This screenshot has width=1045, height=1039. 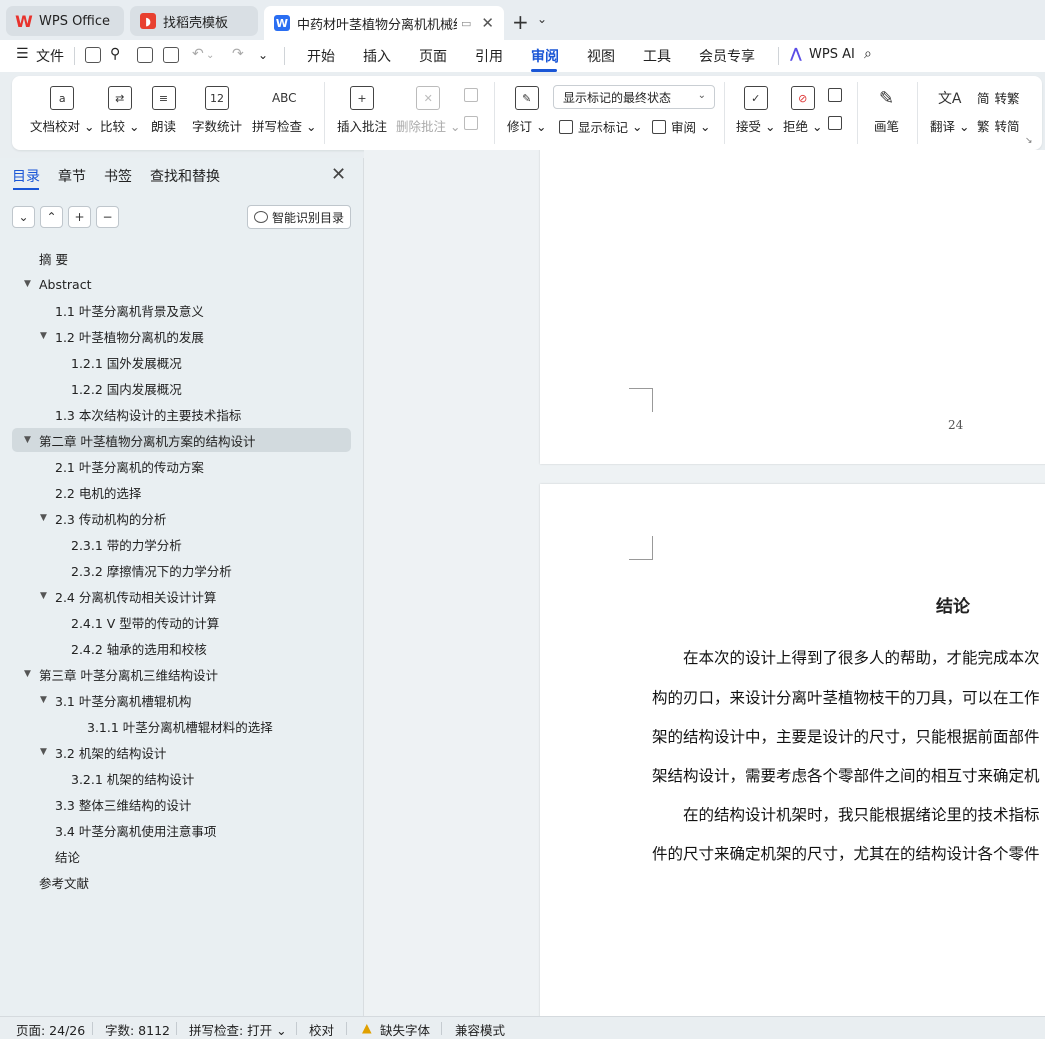 What do you see at coordinates (473, 123) in the screenshot?
I see `next-comment-icon` at bounding box center [473, 123].